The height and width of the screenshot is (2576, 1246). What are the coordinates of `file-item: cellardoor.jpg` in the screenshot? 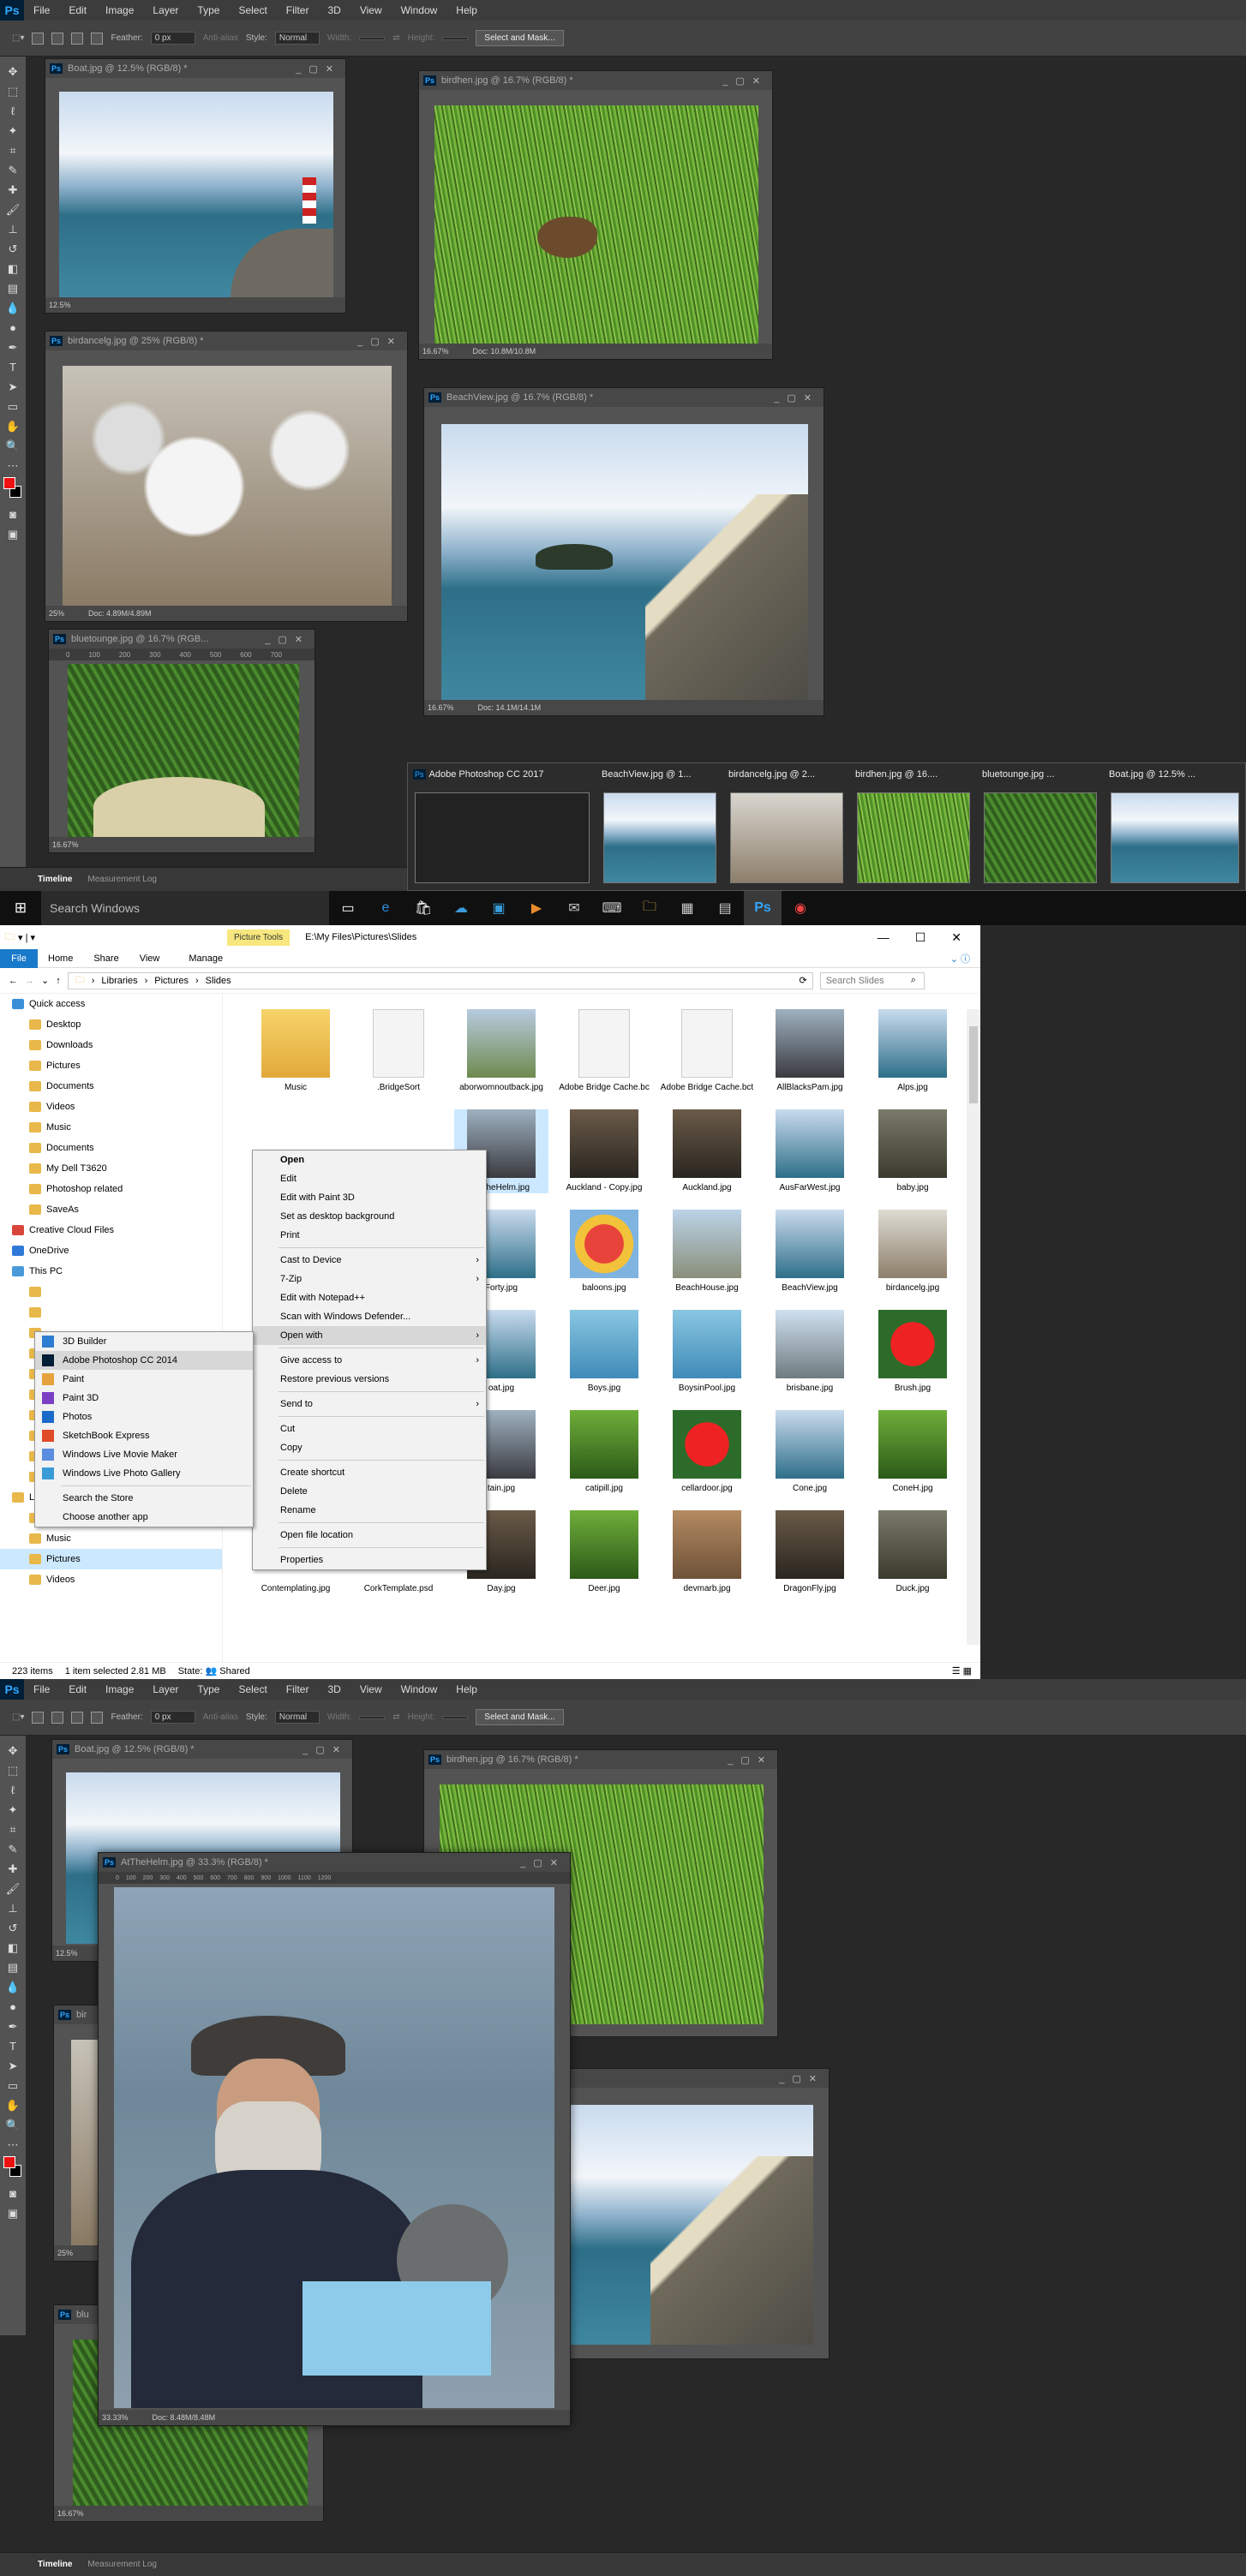 It's located at (707, 1452).